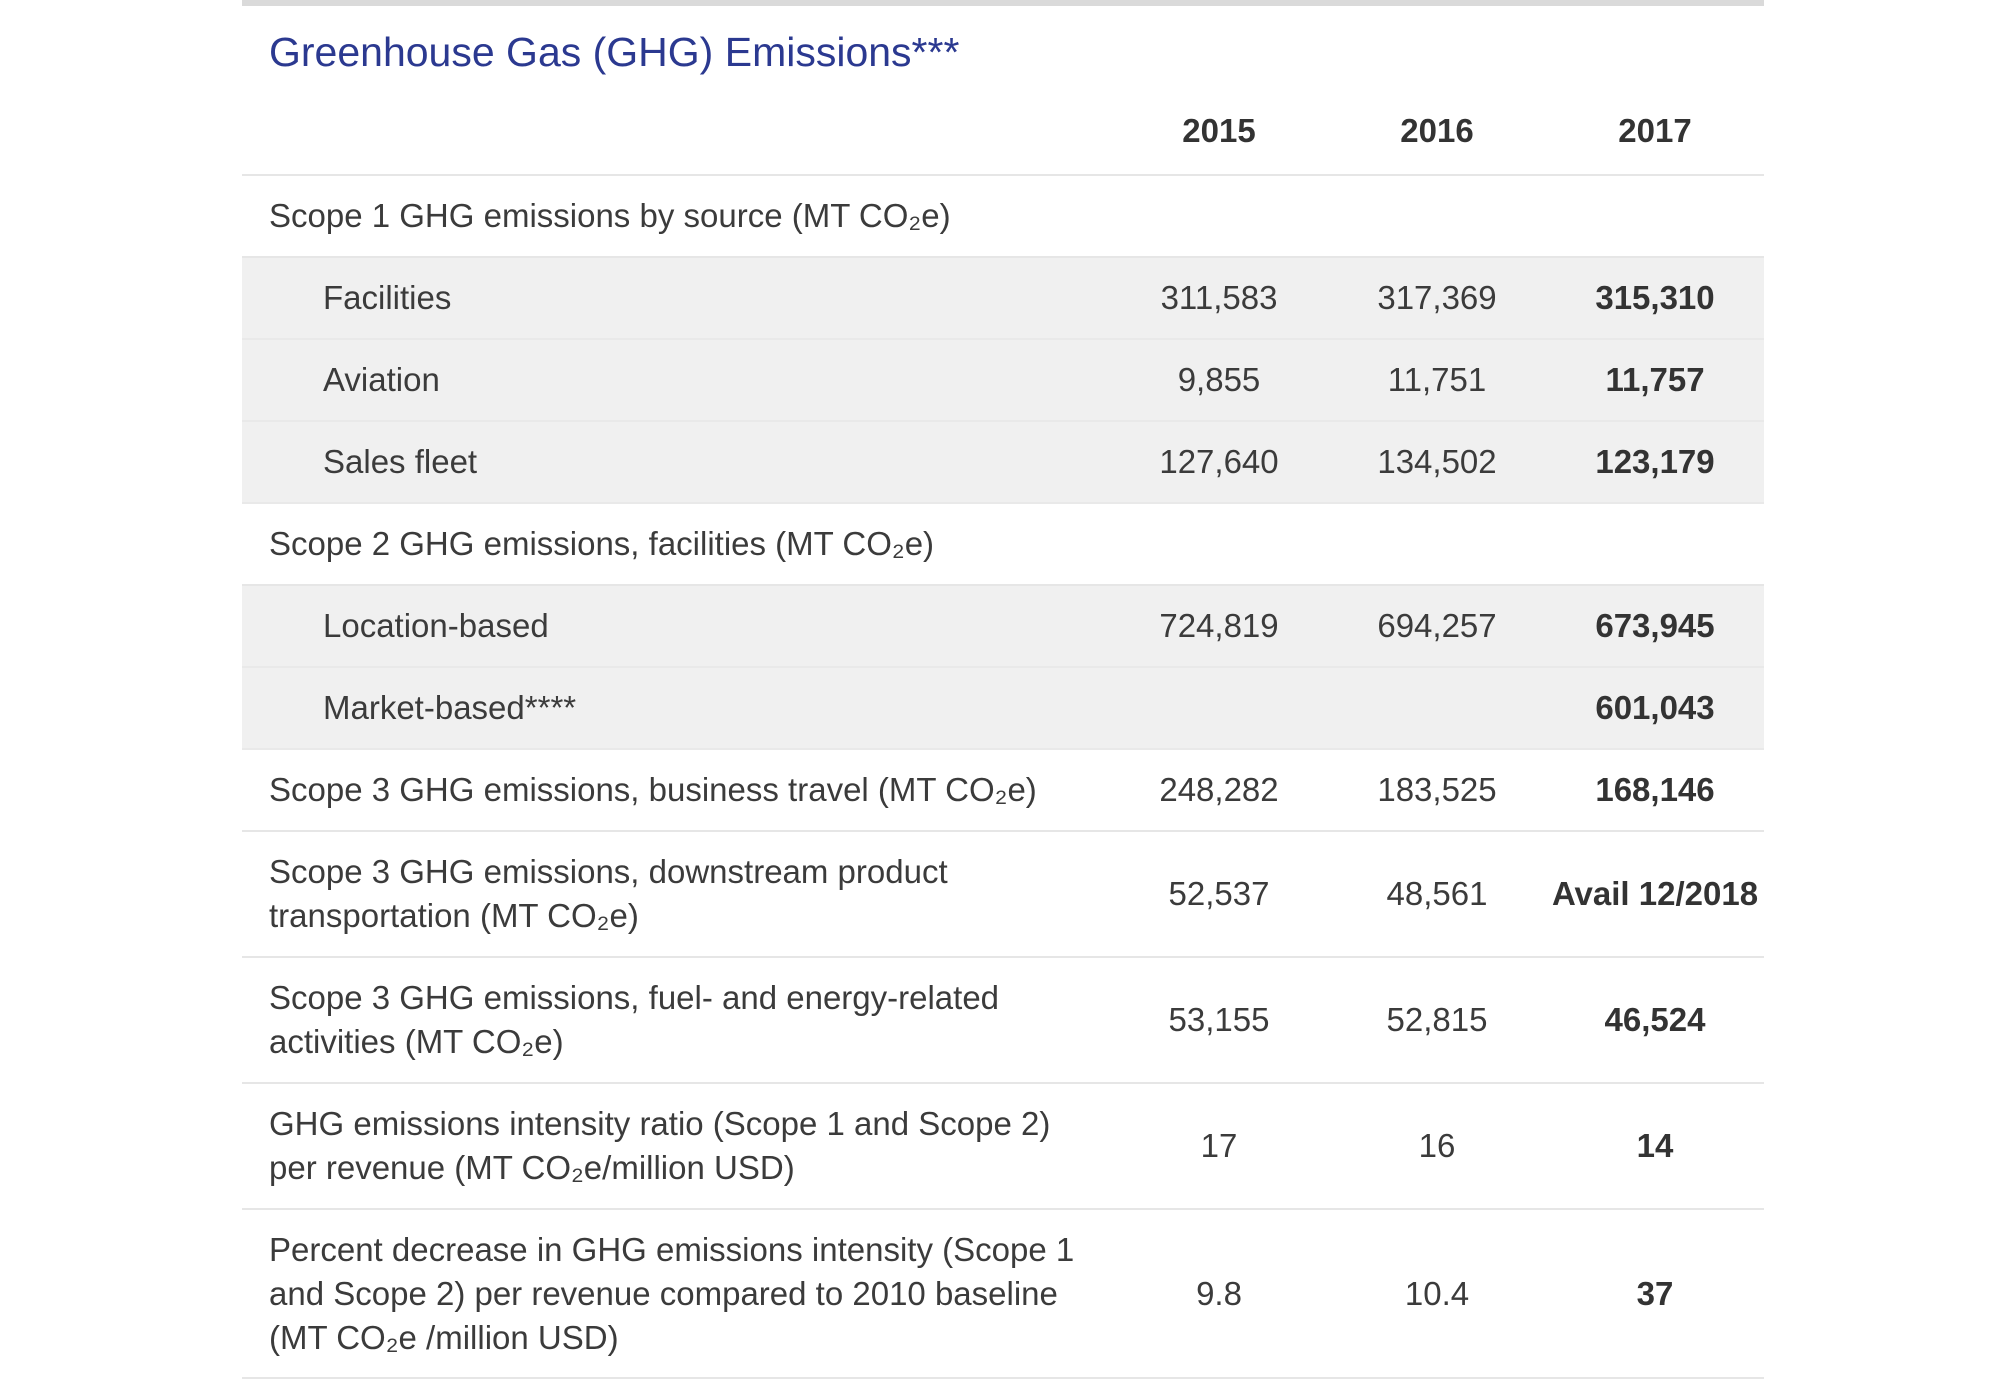  I want to click on column-header-2016: 2016, so click(1437, 132).